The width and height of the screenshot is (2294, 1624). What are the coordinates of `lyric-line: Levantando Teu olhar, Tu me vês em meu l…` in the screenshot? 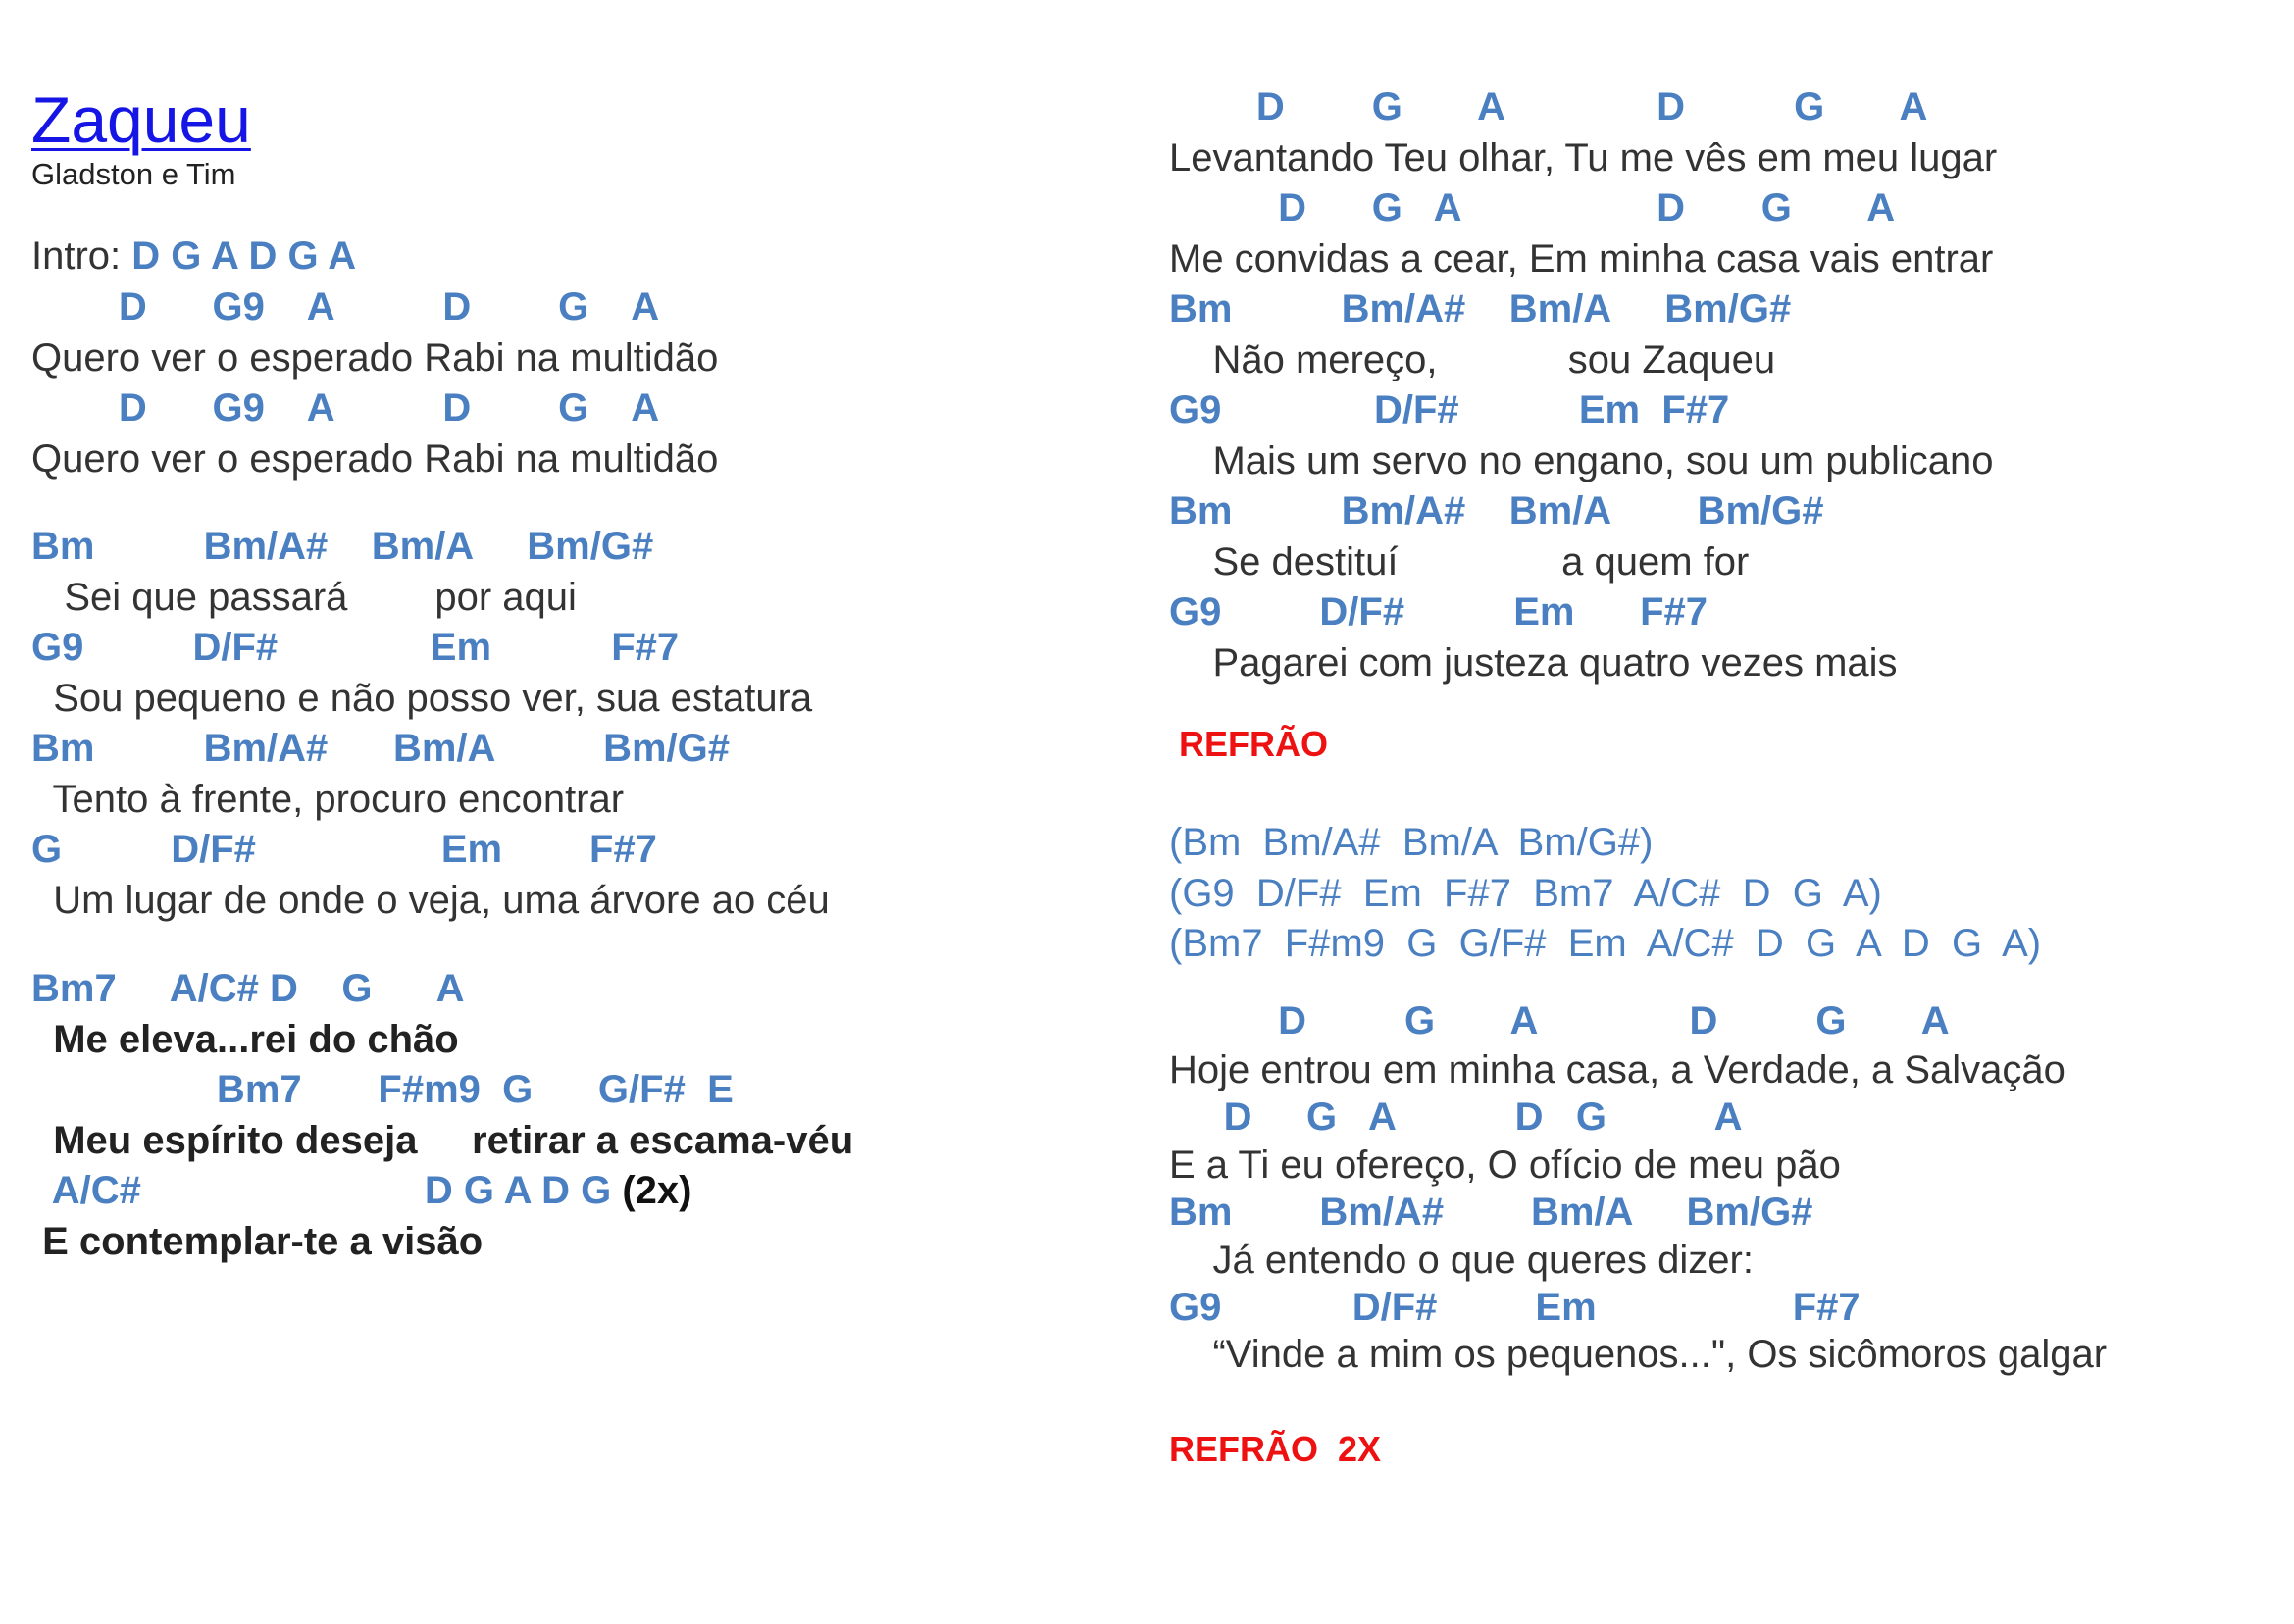 It's located at (1583, 157).